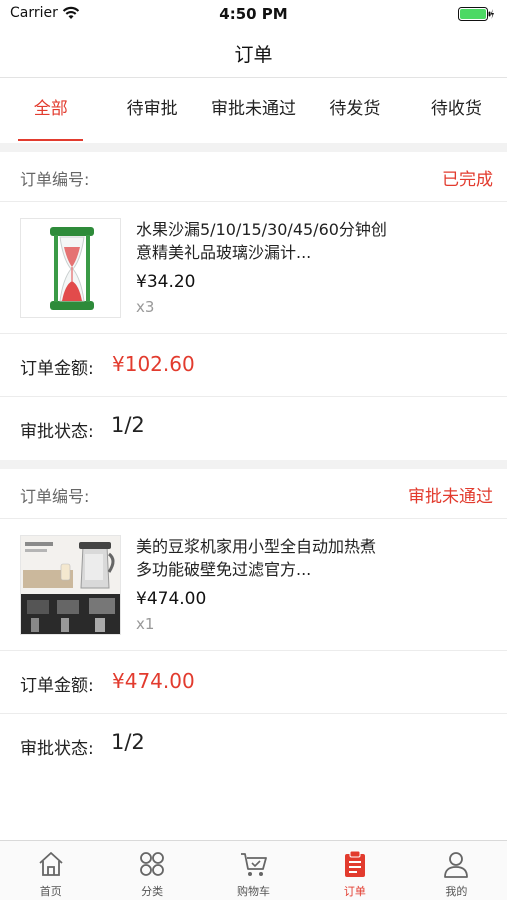 The height and width of the screenshot is (900, 507). What do you see at coordinates (152, 864) in the screenshot?
I see `category-icon` at bounding box center [152, 864].